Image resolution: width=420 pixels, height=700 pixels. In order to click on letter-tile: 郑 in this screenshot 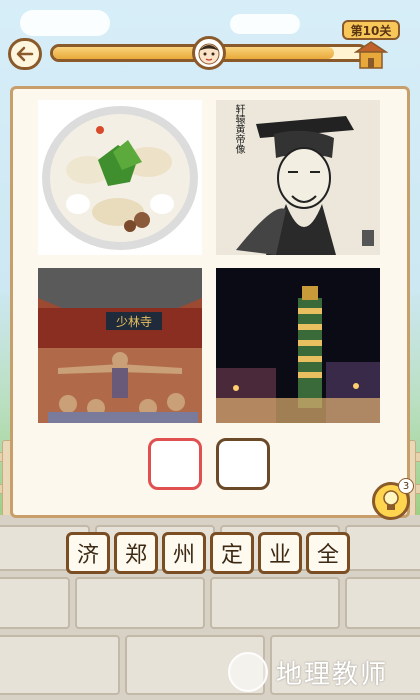, I will do `click(136, 553)`.